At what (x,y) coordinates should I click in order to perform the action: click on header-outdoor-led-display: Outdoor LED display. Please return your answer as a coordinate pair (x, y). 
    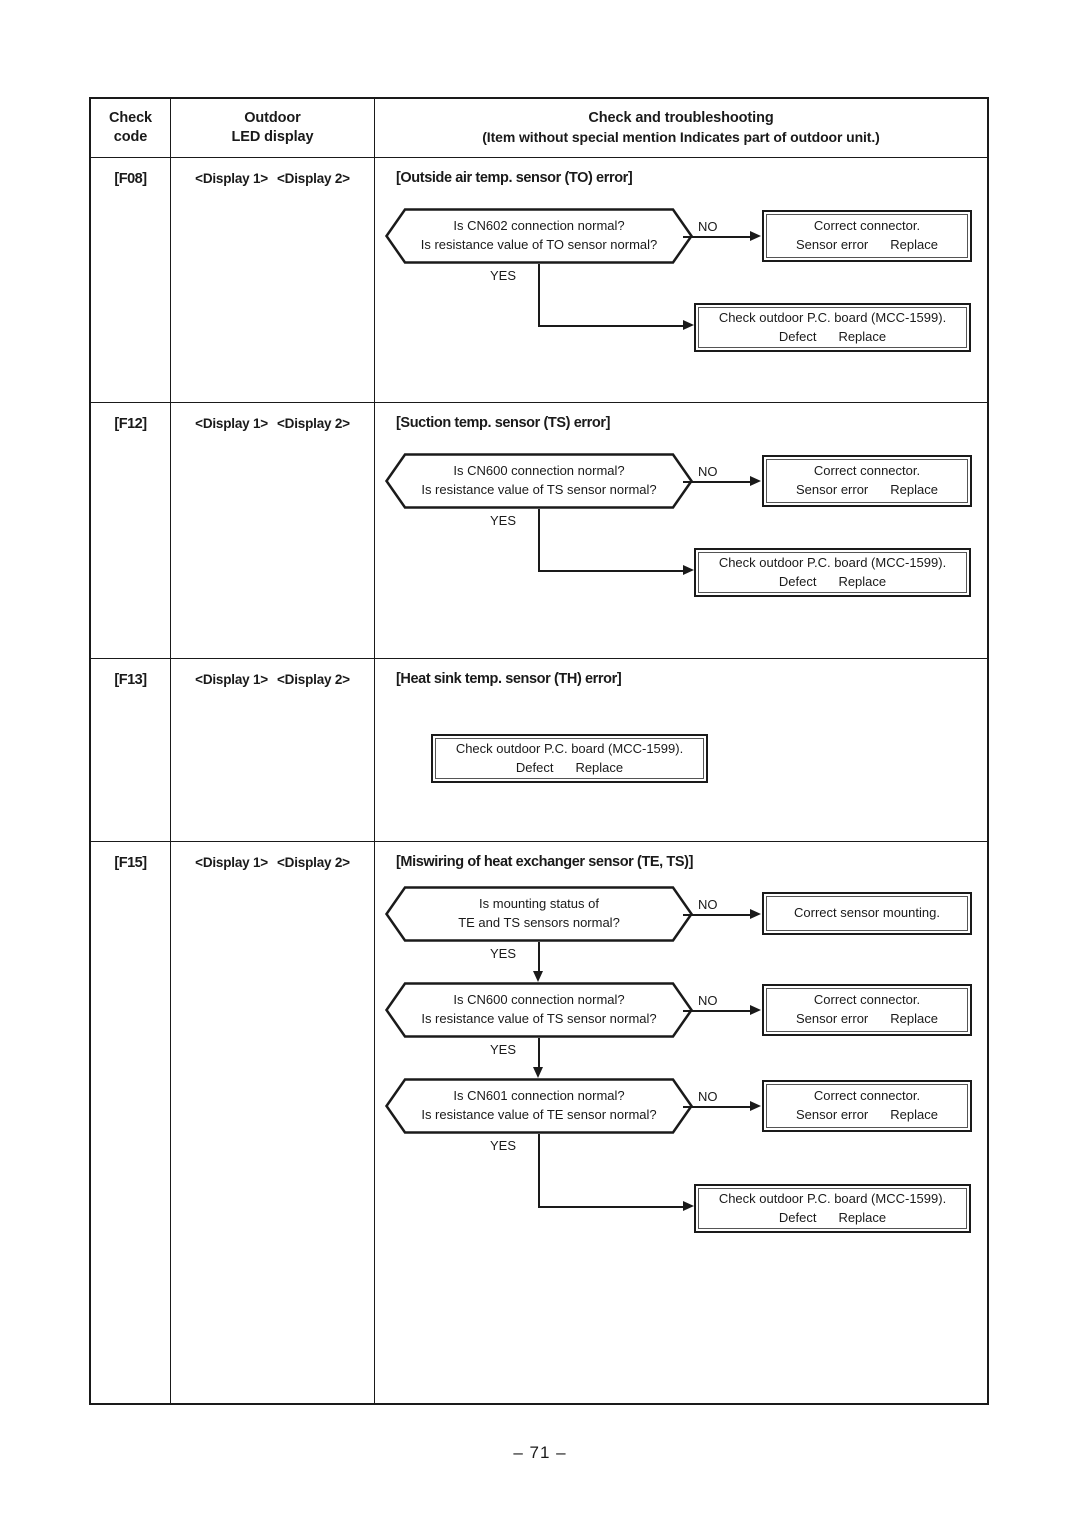
    Looking at the image, I should click on (272, 128).